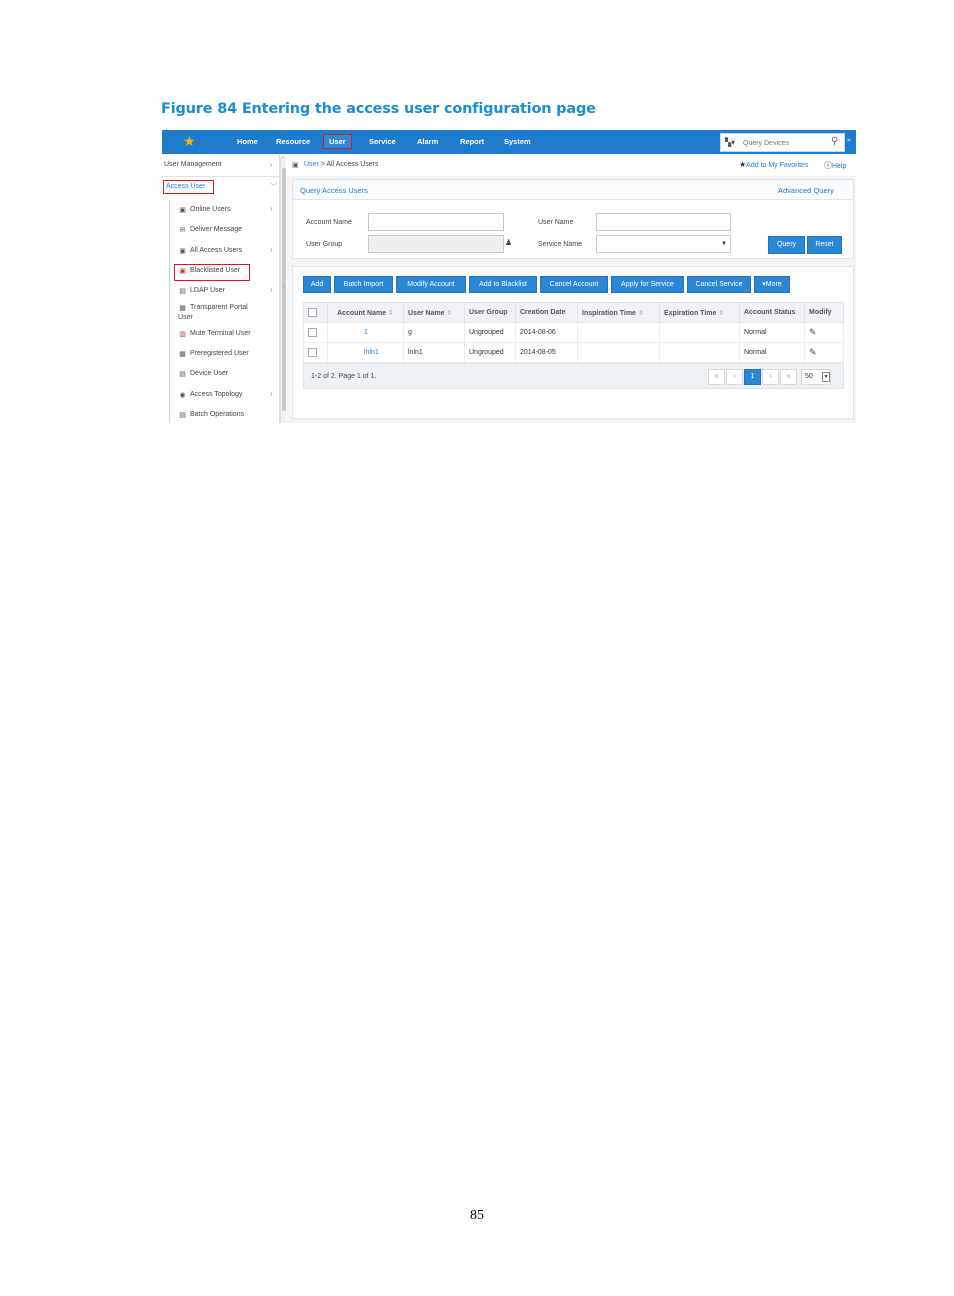 The width and height of the screenshot is (954, 1296). I want to click on sidebar-item-label: Blacklisted User, so click(215, 270).